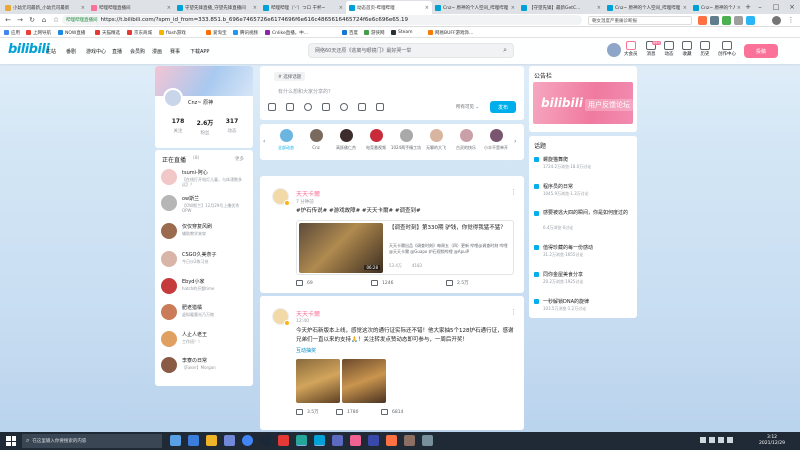  Describe the element at coordinates (505, 50) in the screenshot. I see `search-icon: ⌕` at that location.